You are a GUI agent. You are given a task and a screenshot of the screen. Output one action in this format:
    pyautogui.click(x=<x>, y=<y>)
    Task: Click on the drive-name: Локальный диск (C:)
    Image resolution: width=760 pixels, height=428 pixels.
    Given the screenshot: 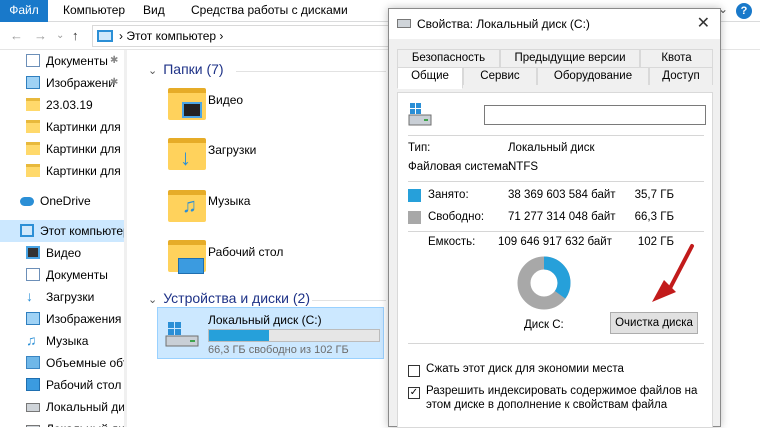 What is the action you would take?
    pyautogui.click(x=265, y=320)
    